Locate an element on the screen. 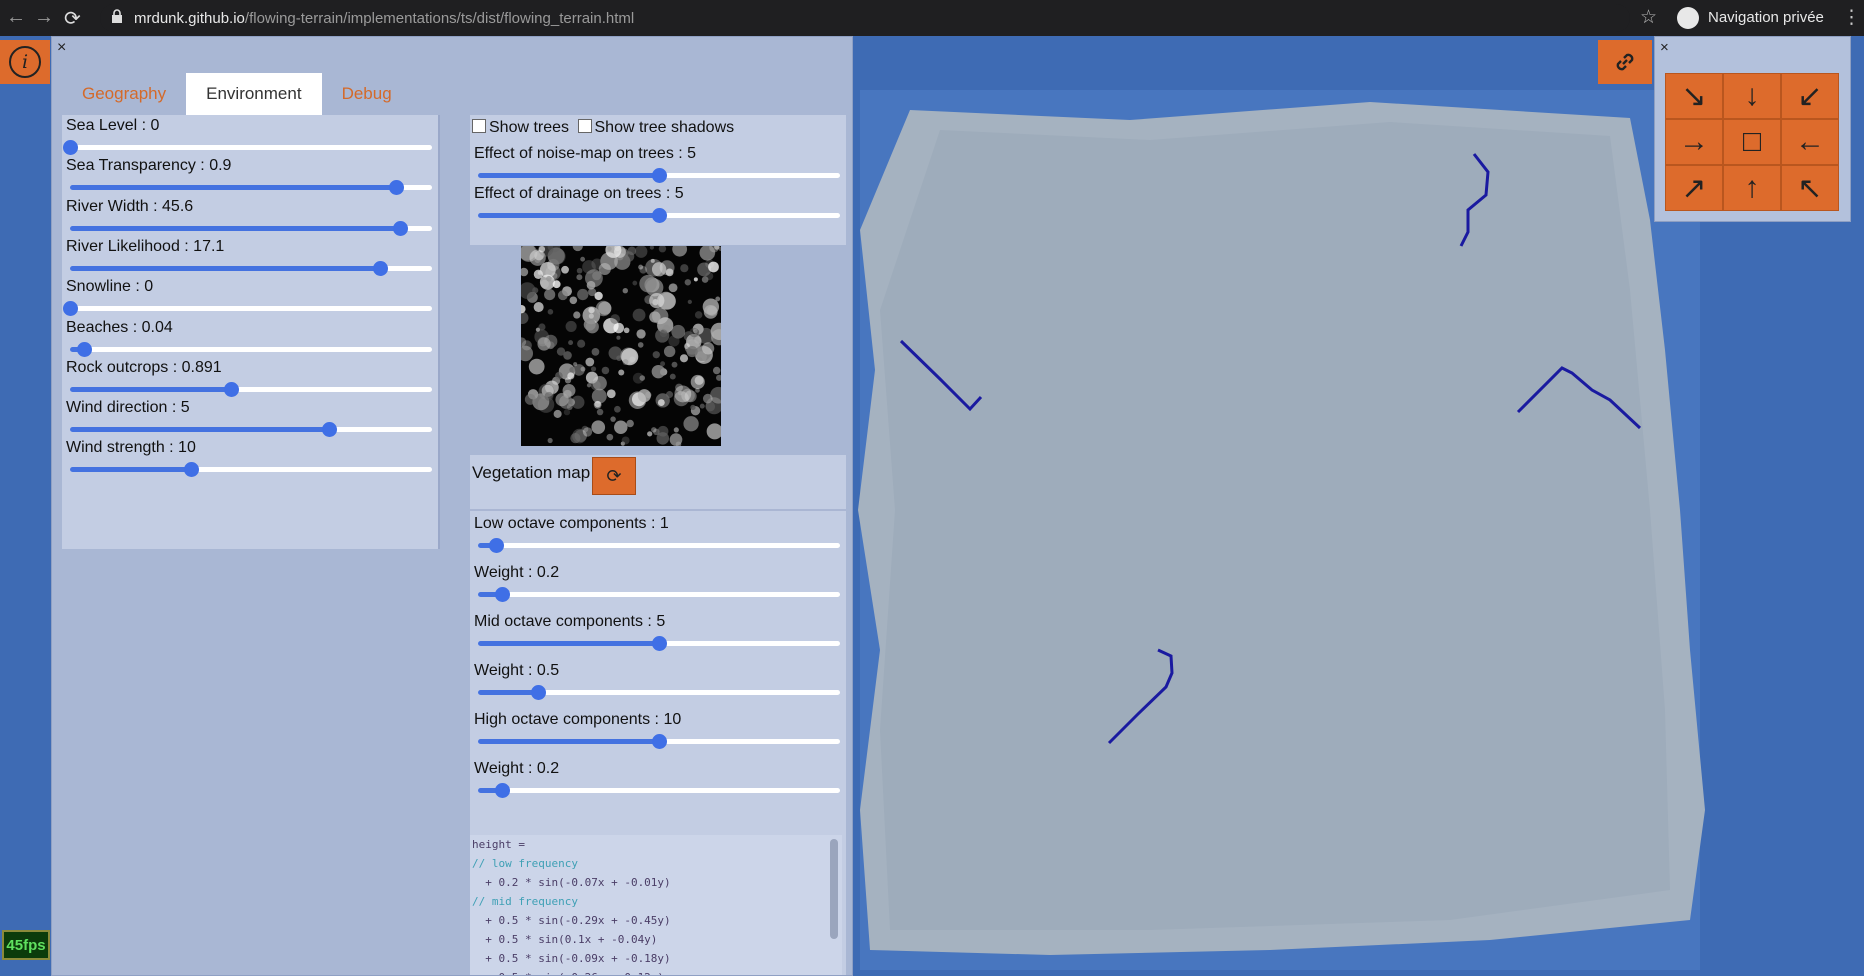 The image size is (1864, 976). reload-icon: ⟳ is located at coordinates (72, 18).